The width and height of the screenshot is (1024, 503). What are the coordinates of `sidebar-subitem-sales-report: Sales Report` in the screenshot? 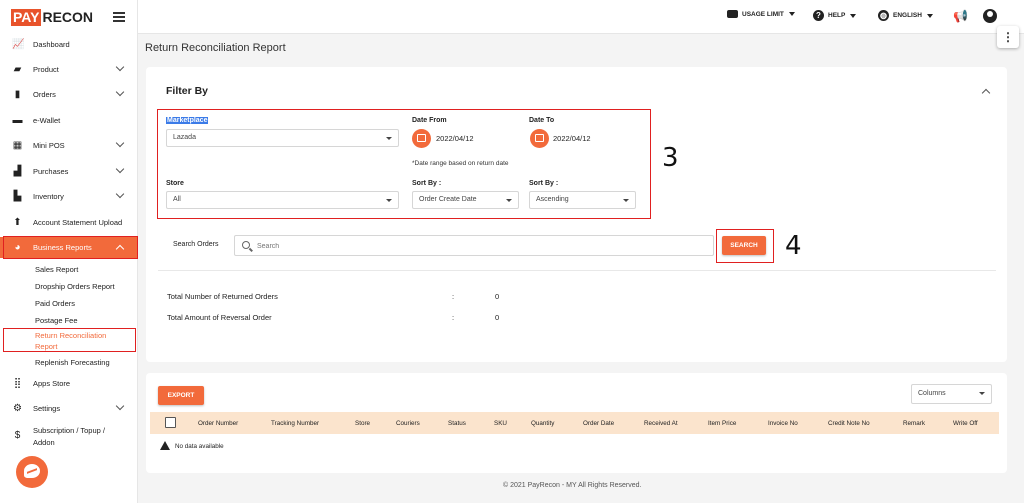 It's located at (56, 269).